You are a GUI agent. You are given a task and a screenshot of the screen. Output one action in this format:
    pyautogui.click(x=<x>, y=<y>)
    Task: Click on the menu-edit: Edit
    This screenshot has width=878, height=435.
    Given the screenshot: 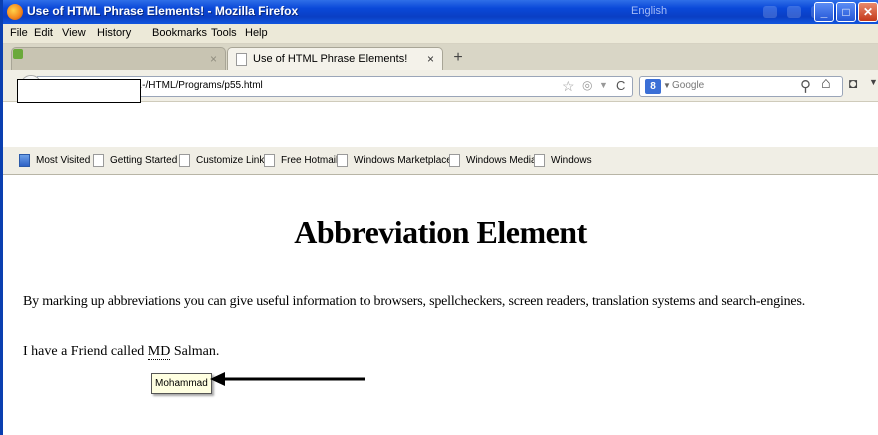 What is the action you would take?
    pyautogui.click(x=43, y=33)
    